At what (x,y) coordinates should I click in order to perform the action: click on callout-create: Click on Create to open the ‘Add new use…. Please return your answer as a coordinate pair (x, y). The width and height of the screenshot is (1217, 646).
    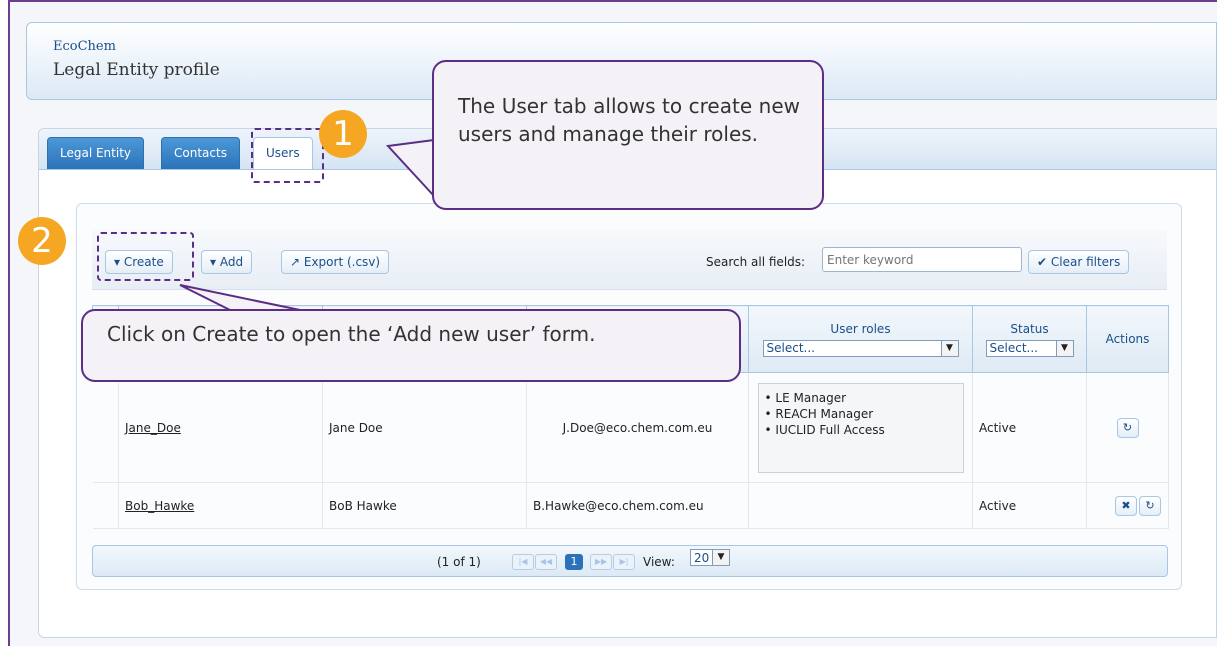
    Looking at the image, I should click on (411, 345).